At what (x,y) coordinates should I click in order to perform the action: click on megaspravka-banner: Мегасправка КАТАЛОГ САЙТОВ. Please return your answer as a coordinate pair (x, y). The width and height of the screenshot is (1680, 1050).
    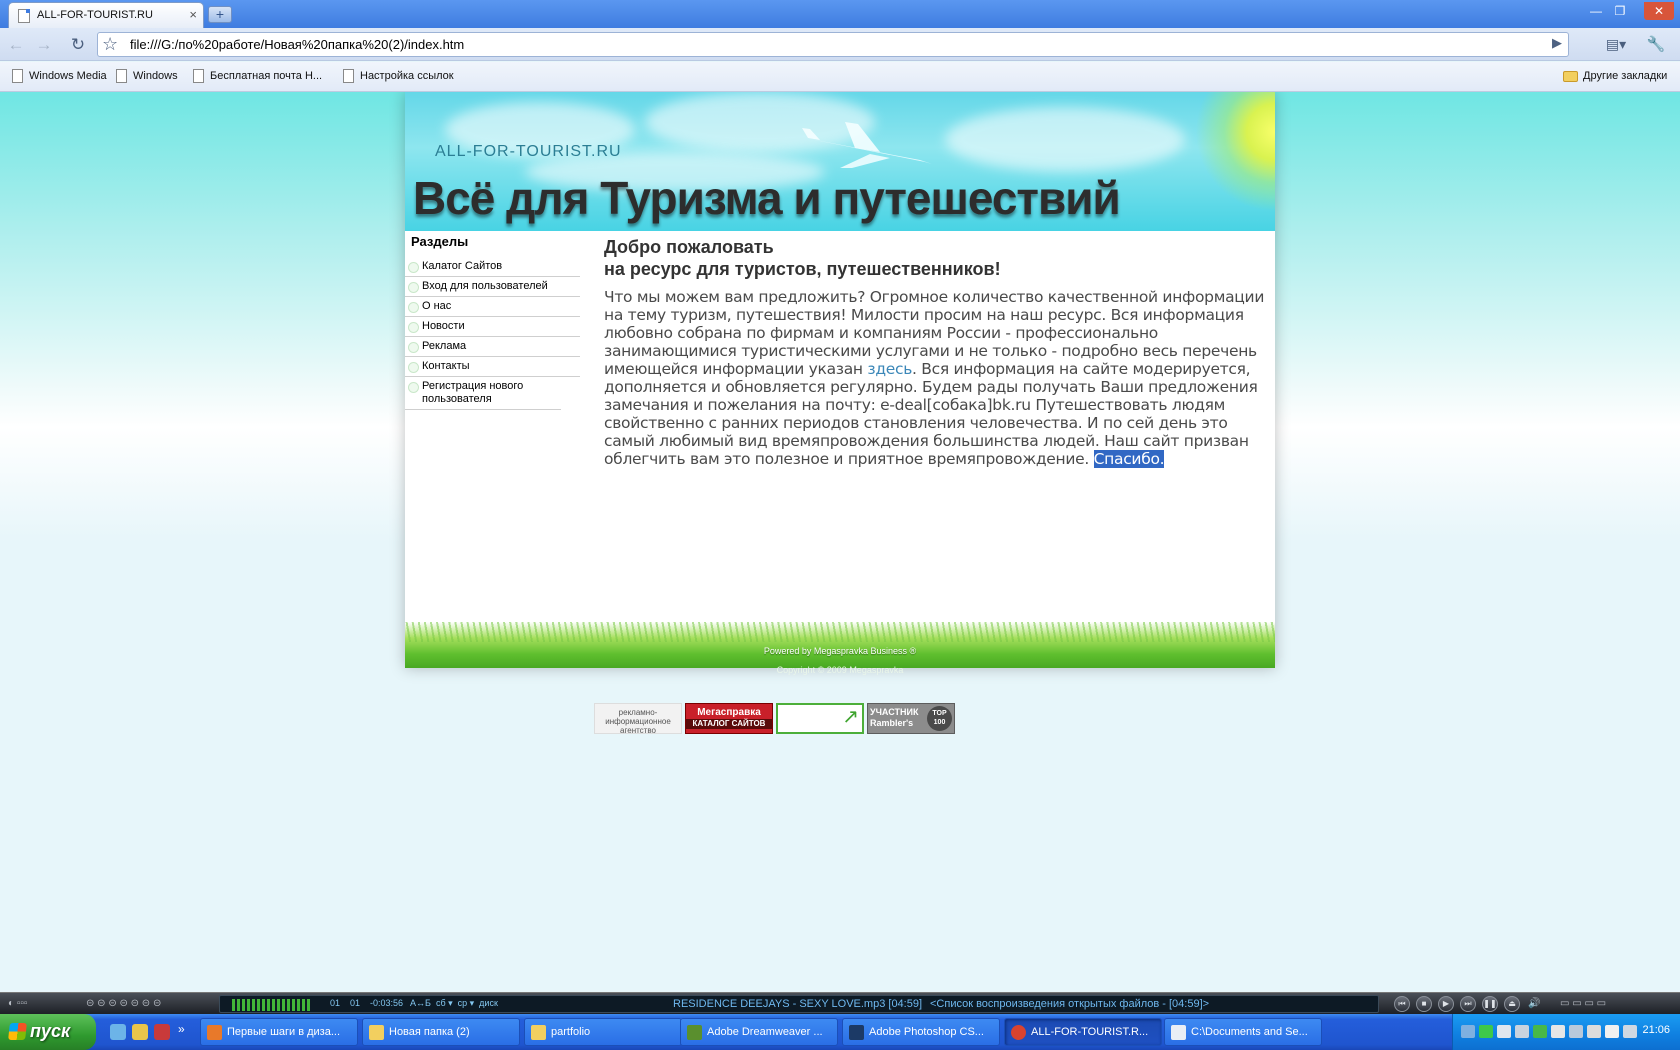
    Looking at the image, I should click on (729, 718).